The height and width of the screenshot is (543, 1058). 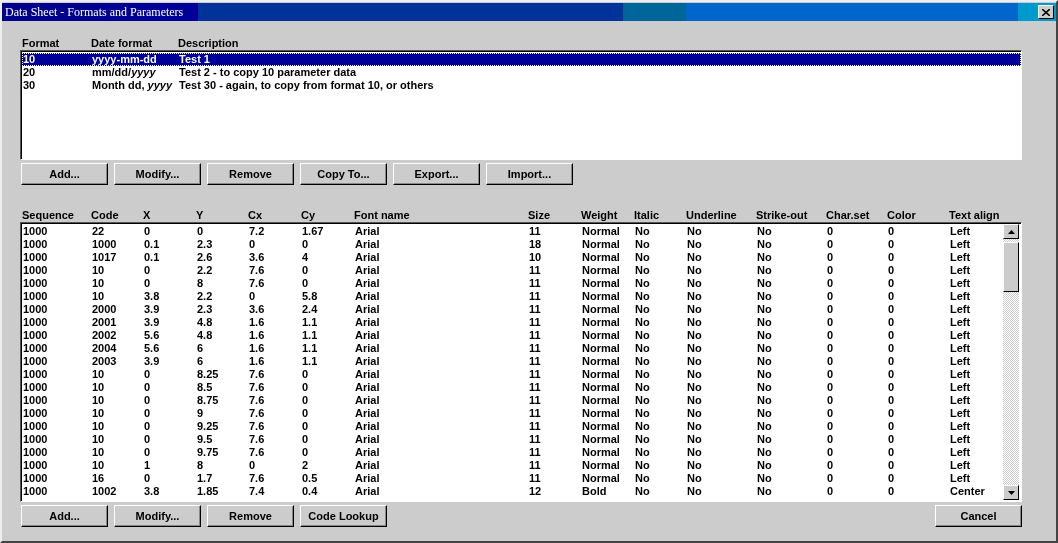 I want to click on parameter-row: 1000 10 0 9 7.6 0 Arial 11 Normal No No No 0 0 Left, so click(x=512, y=413).